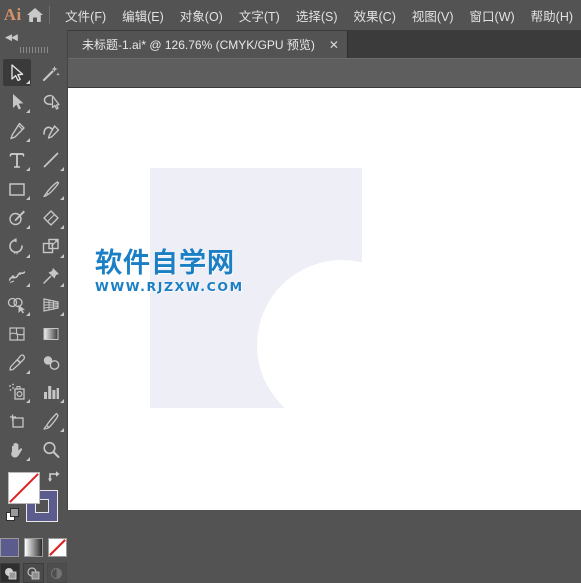 The height and width of the screenshot is (583, 581). I want to click on magic-wand-icon, so click(51, 73).